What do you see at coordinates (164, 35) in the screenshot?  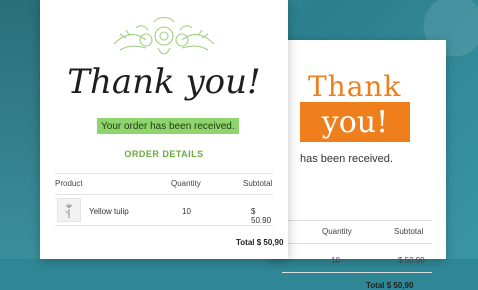 I see `floral-ornament-icon` at bounding box center [164, 35].